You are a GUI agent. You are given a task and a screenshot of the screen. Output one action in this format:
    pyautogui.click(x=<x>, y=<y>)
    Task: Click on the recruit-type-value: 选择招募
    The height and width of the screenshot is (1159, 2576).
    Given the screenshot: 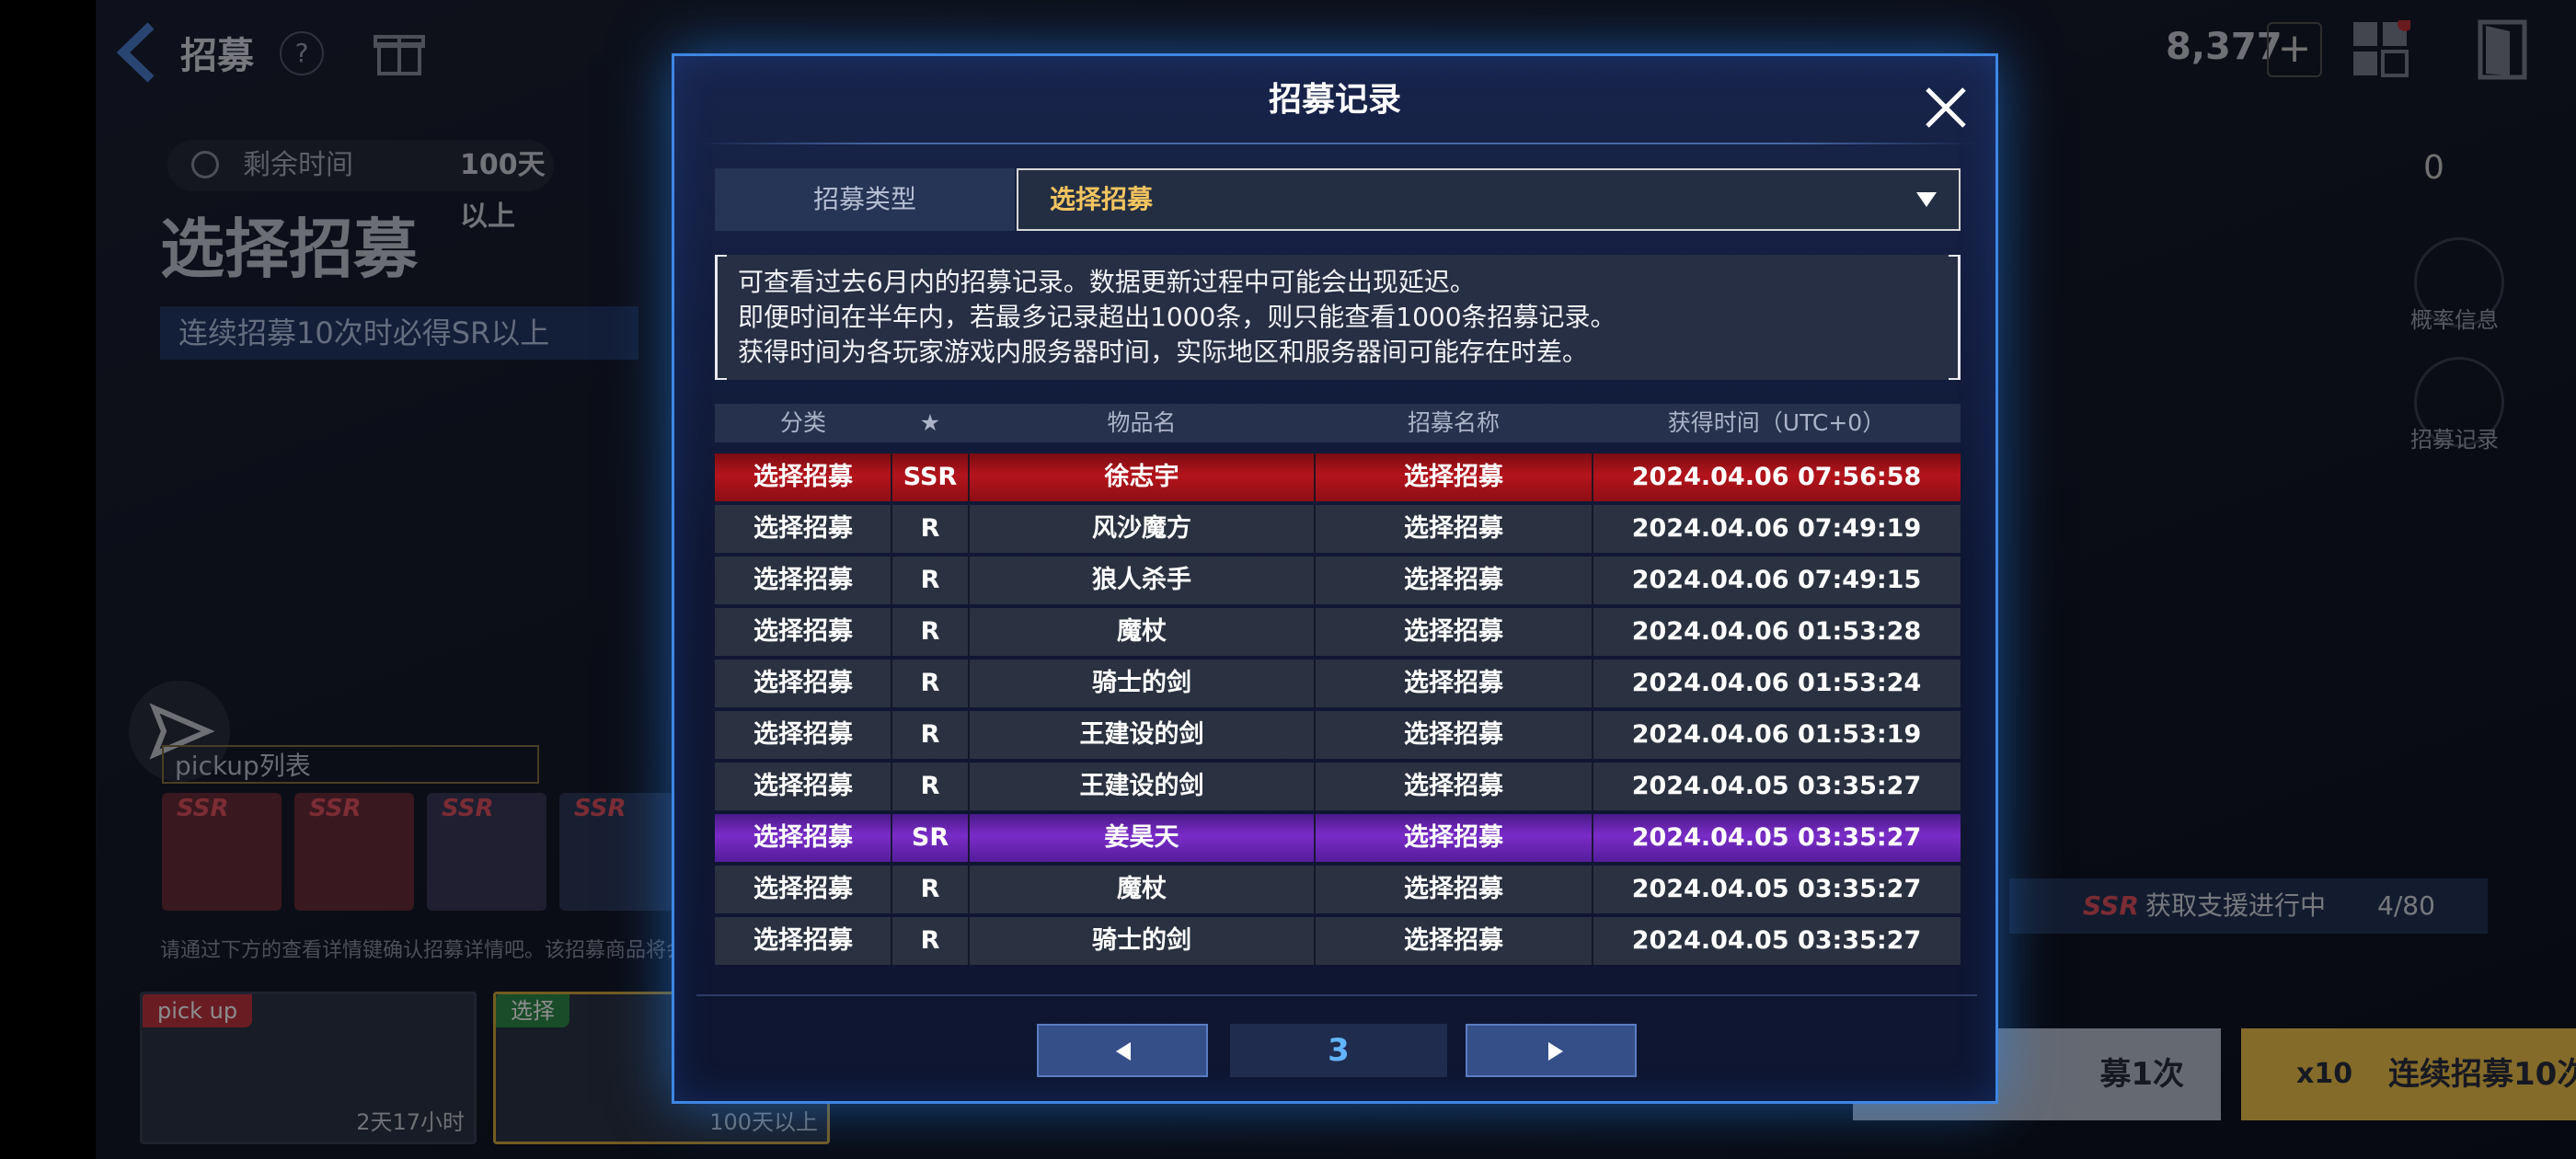 What is the action you would take?
    pyautogui.click(x=1102, y=199)
    